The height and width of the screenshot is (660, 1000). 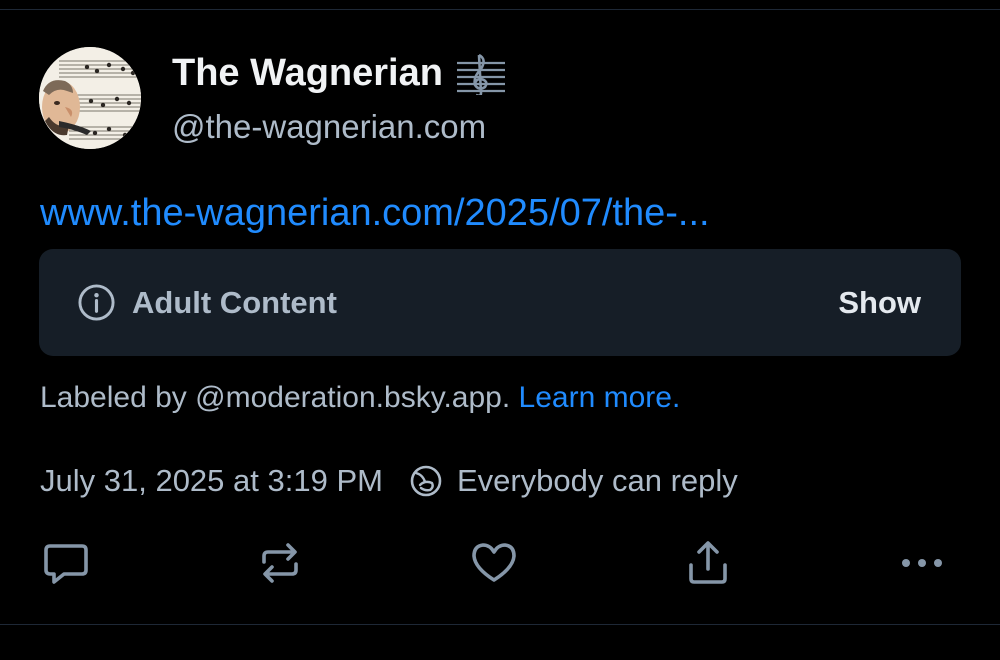 I want to click on repost-icon, so click(x=280, y=563).